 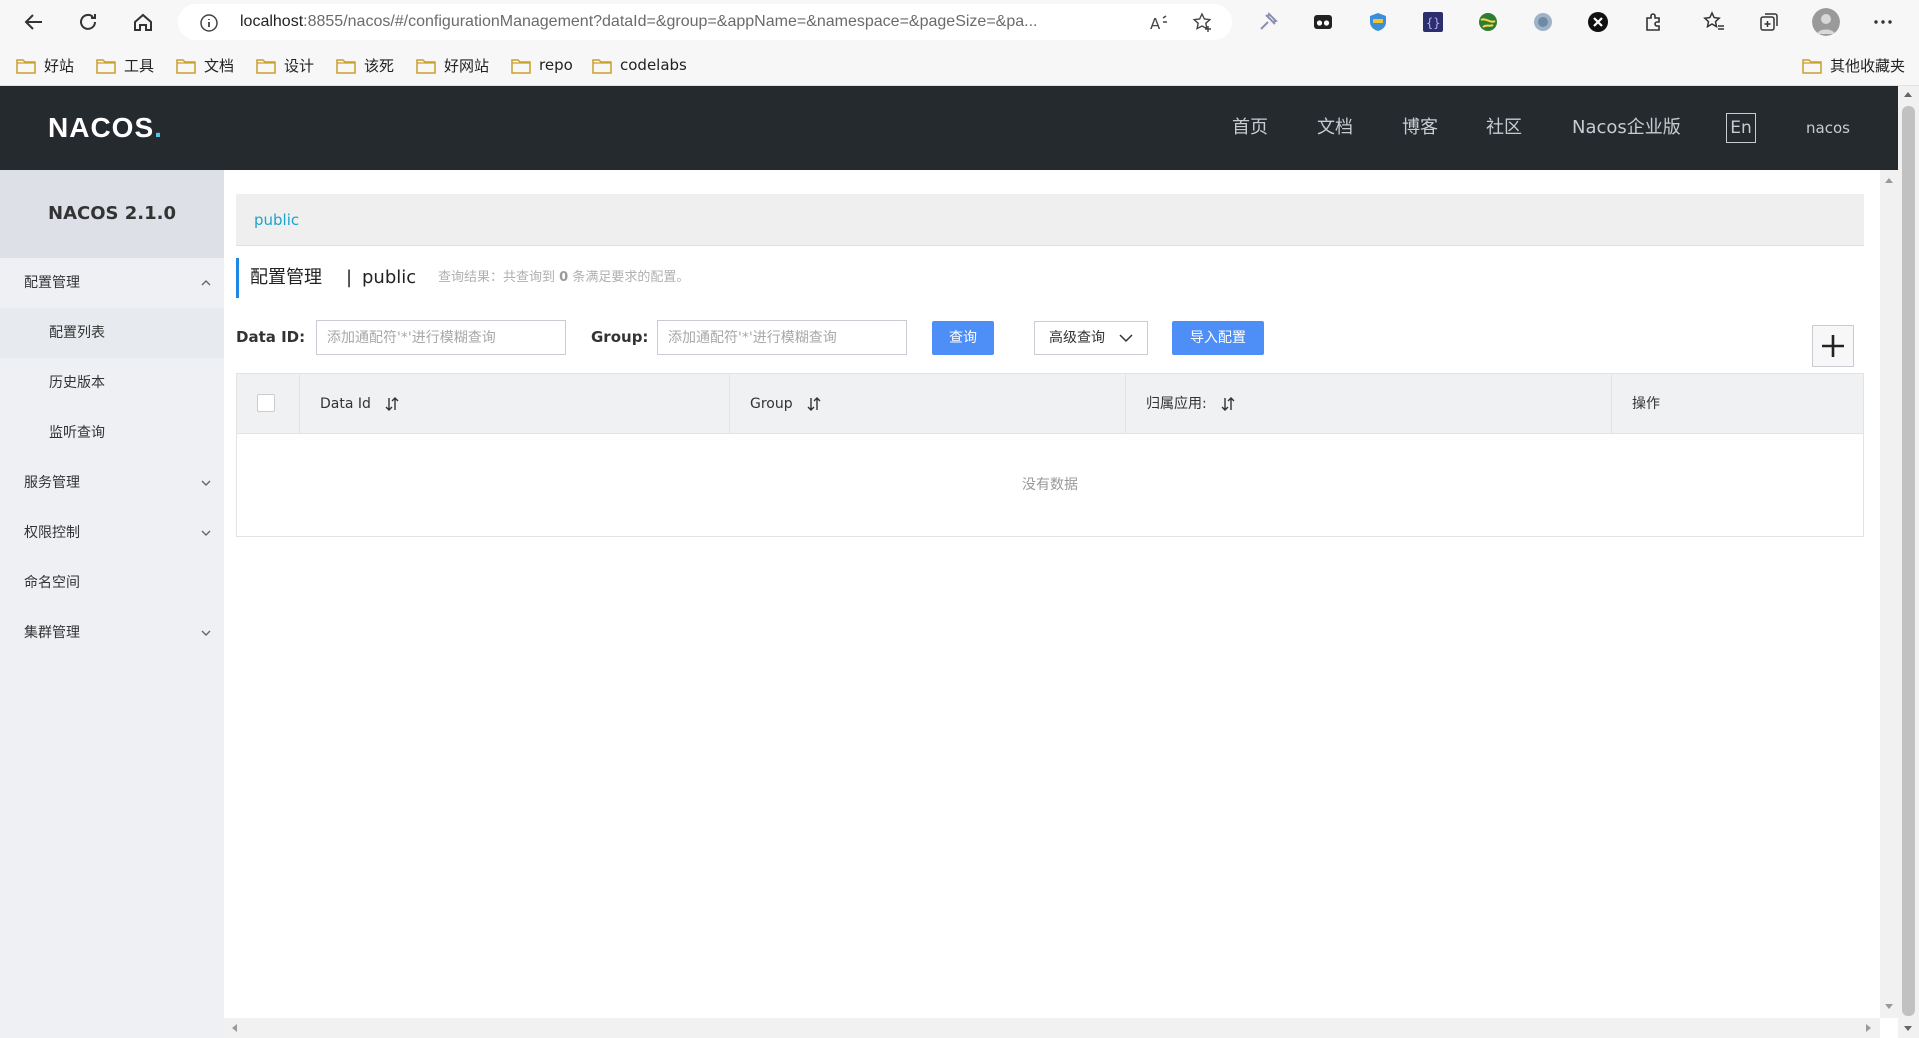 What do you see at coordinates (452, 65) in the screenshot?
I see `bookmark-folder: 好网站` at bounding box center [452, 65].